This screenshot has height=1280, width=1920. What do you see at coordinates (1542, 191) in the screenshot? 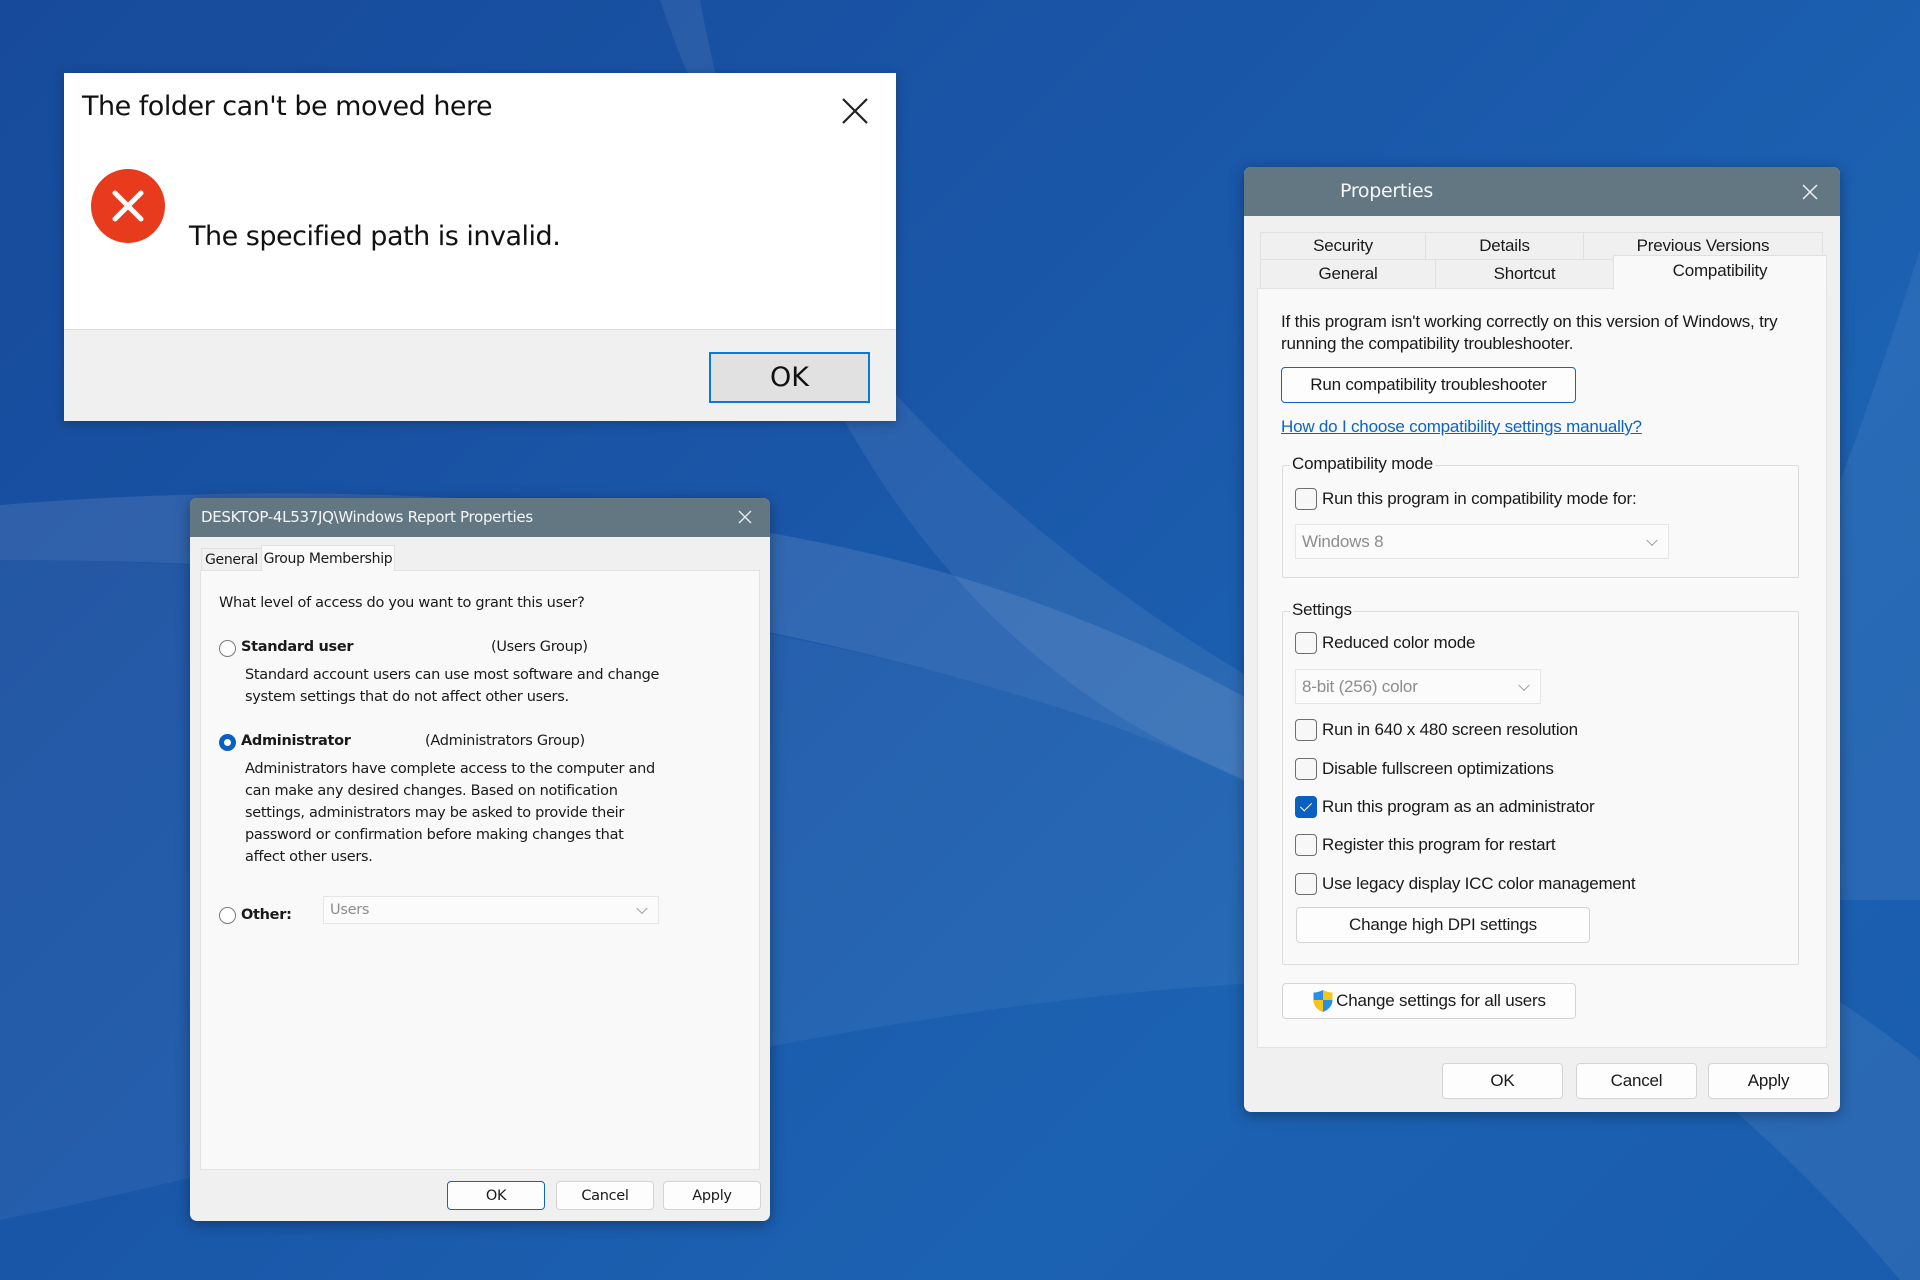
I see `title-bar: Properties` at bounding box center [1542, 191].